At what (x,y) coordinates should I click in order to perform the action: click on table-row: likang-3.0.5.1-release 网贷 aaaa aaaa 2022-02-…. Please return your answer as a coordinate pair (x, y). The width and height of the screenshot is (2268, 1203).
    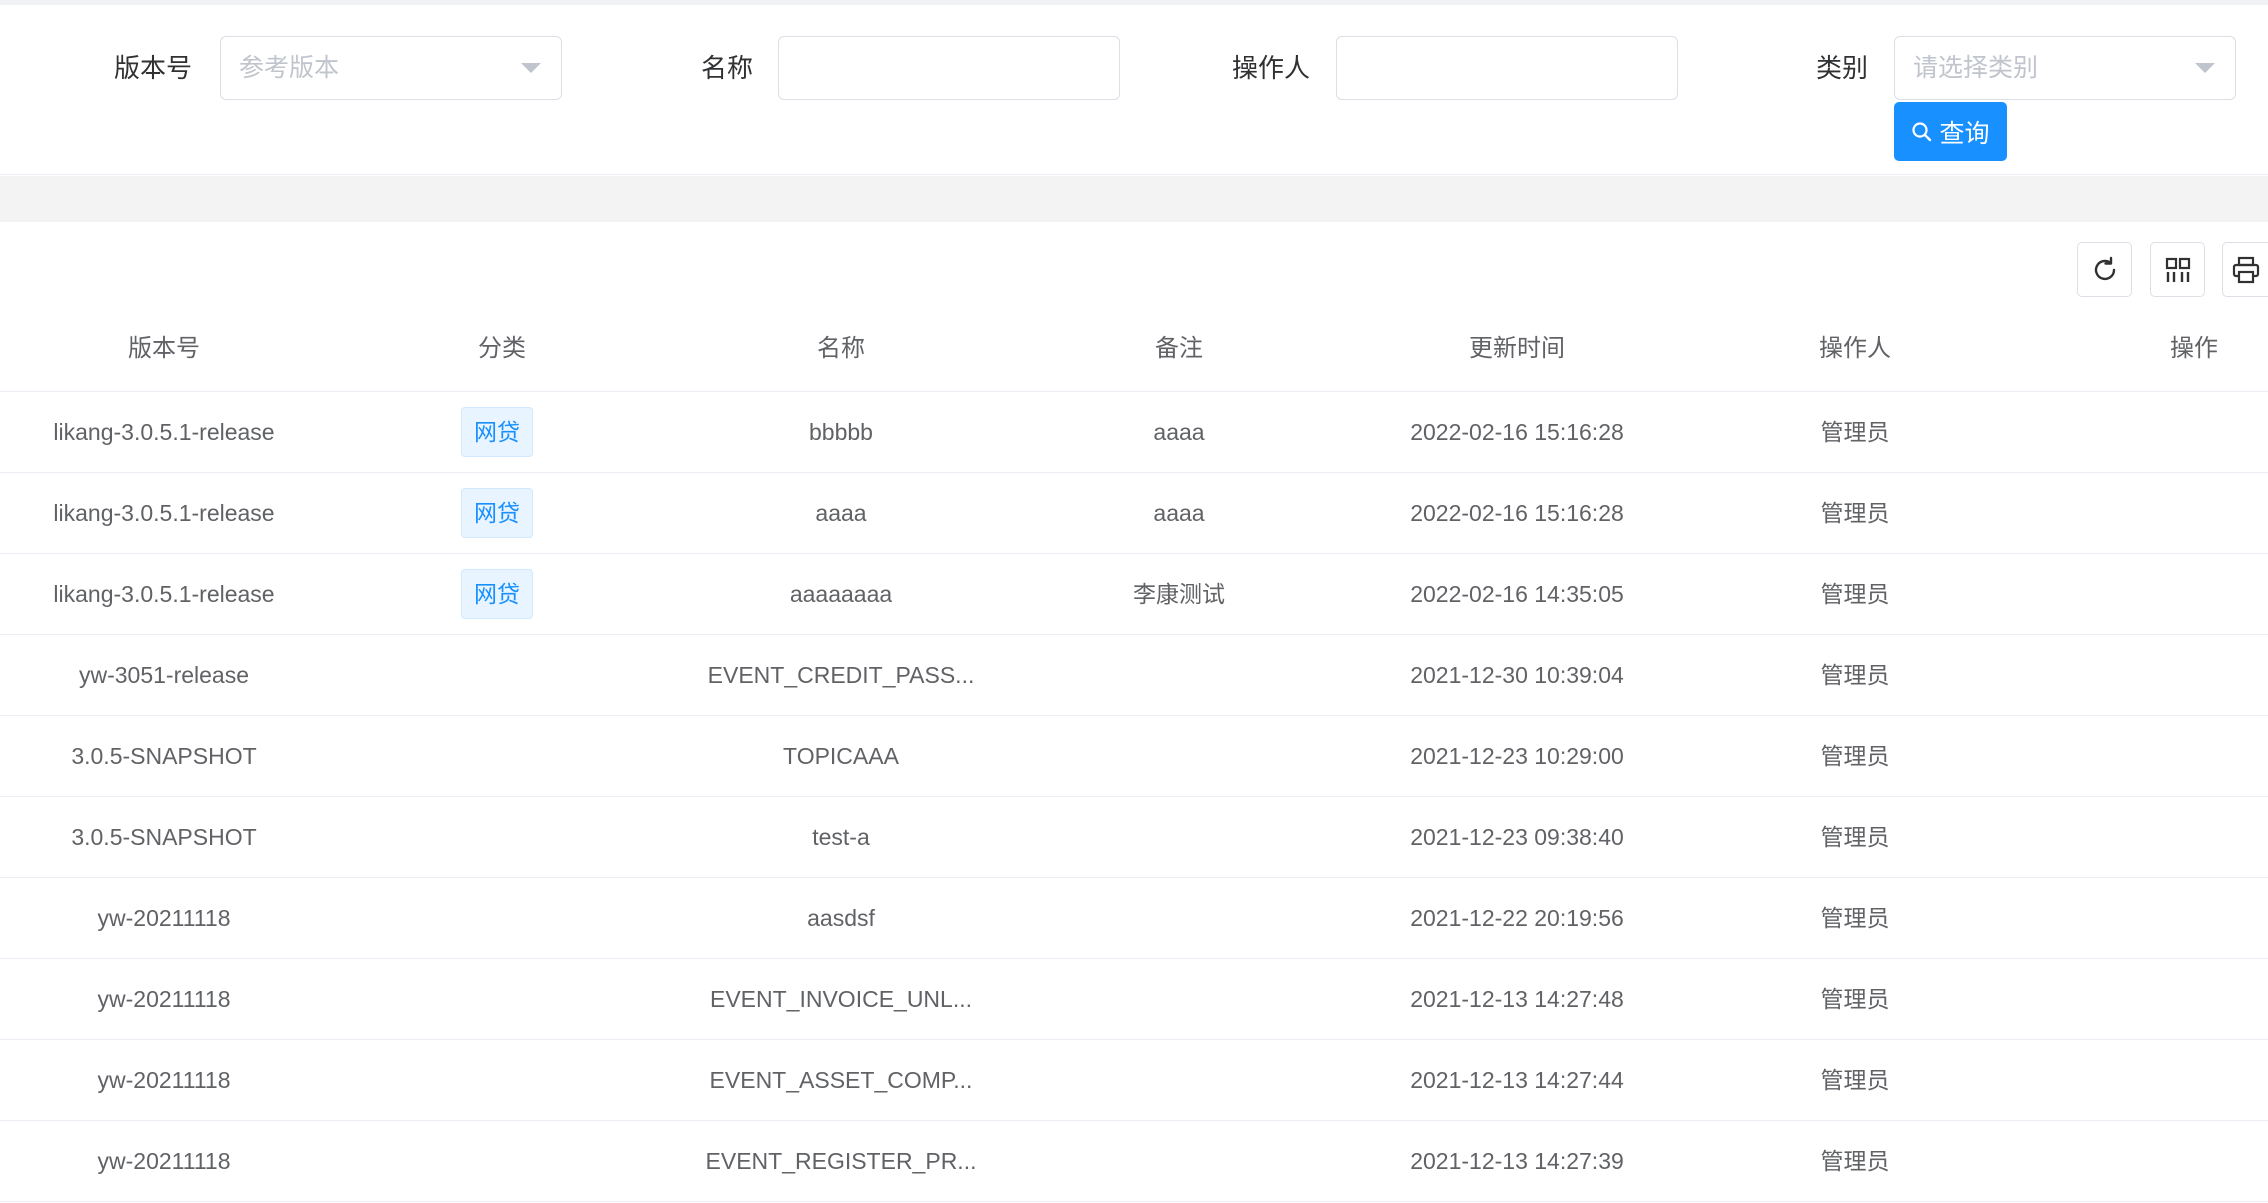
    Looking at the image, I should click on (1134, 513).